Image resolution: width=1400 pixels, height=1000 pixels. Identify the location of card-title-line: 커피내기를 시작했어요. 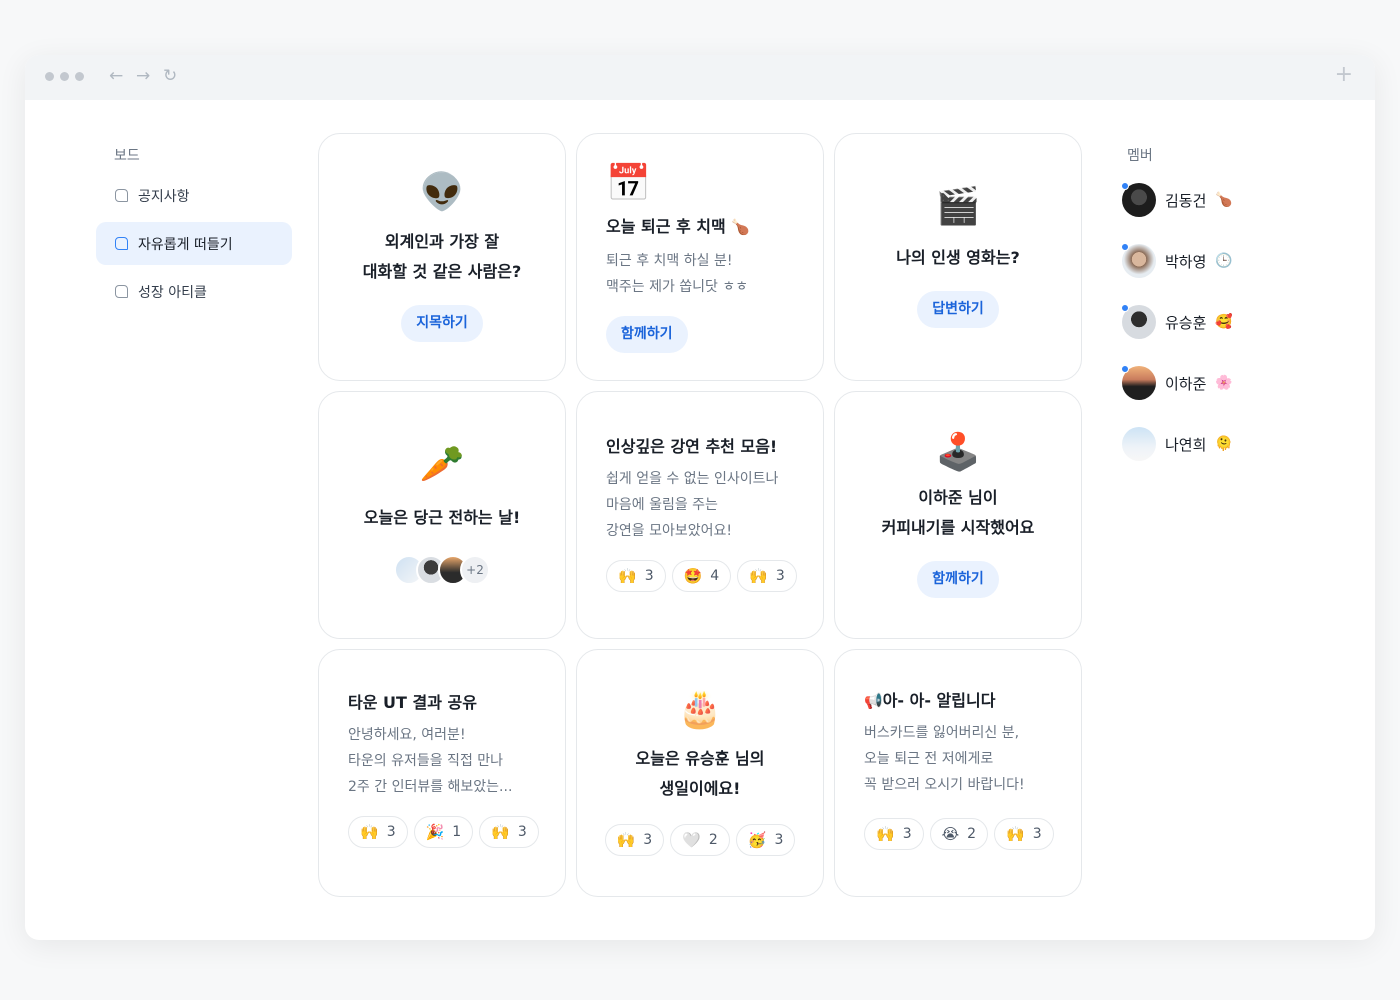
(958, 527).